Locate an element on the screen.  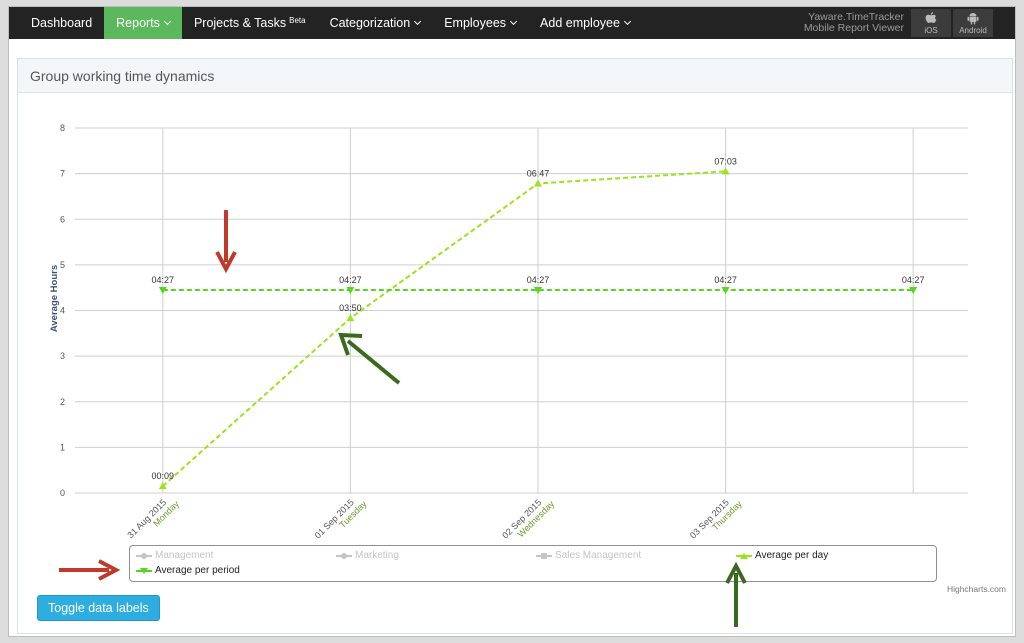
nav-dashboard: Dashboard is located at coordinates (56, 23).